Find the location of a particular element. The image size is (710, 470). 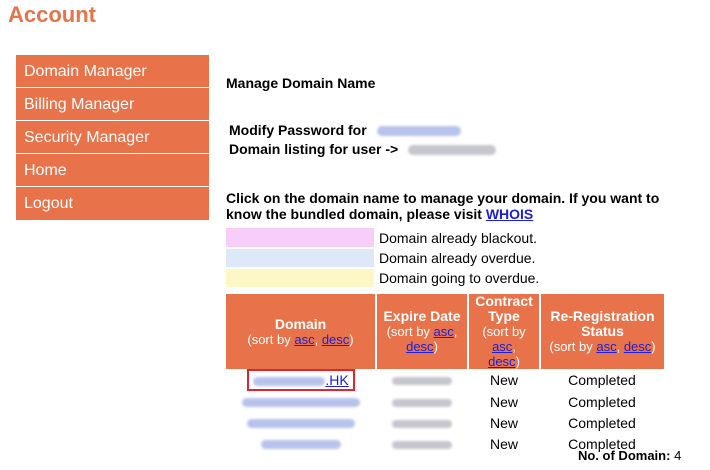

sidebar-item-security-manager: Security Manager is located at coordinates (112, 137).